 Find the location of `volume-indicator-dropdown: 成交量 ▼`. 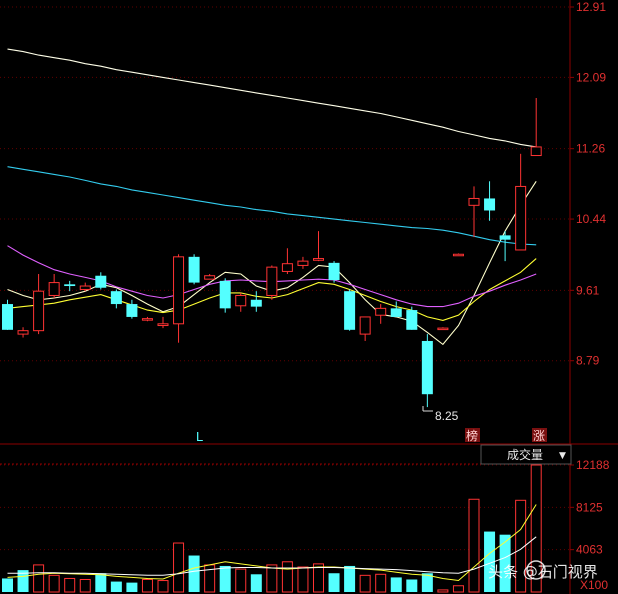

volume-indicator-dropdown: 成交量 ▼ is located at coordinates (526, 454).